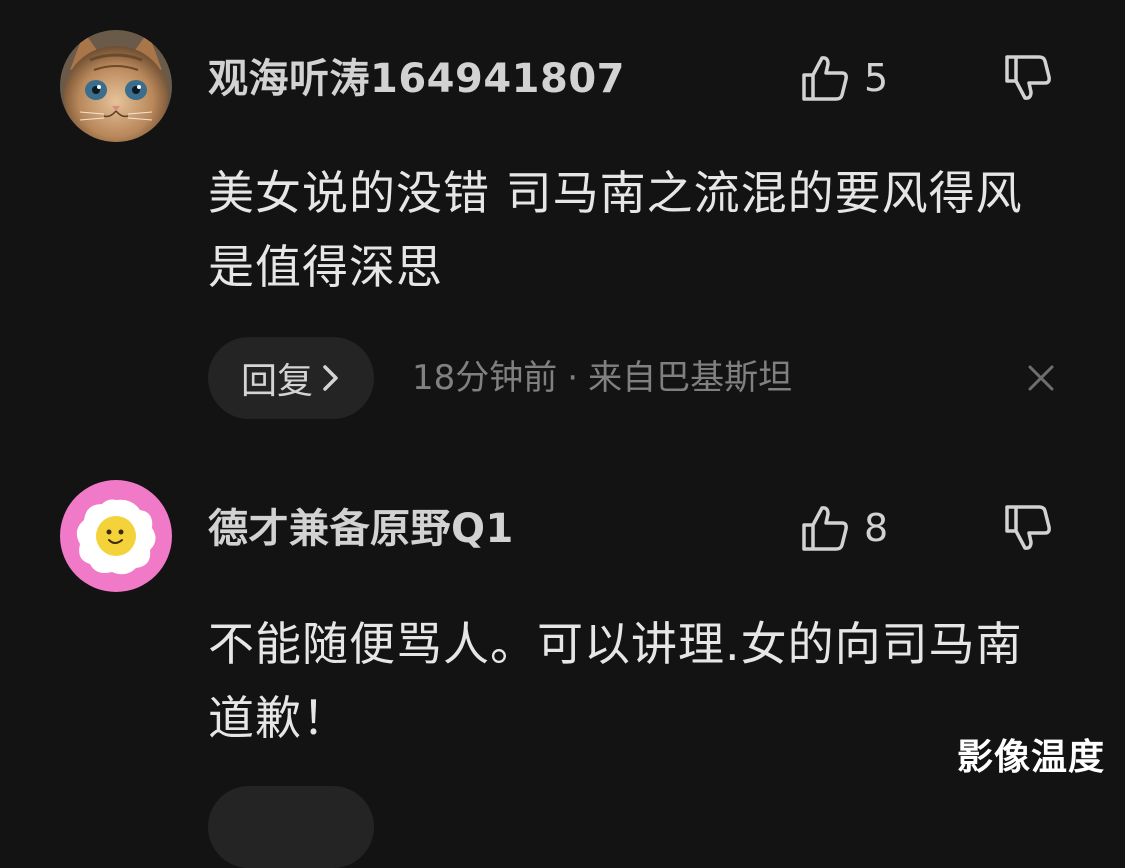  I want to click on like-count: 5, so click(876, 78).